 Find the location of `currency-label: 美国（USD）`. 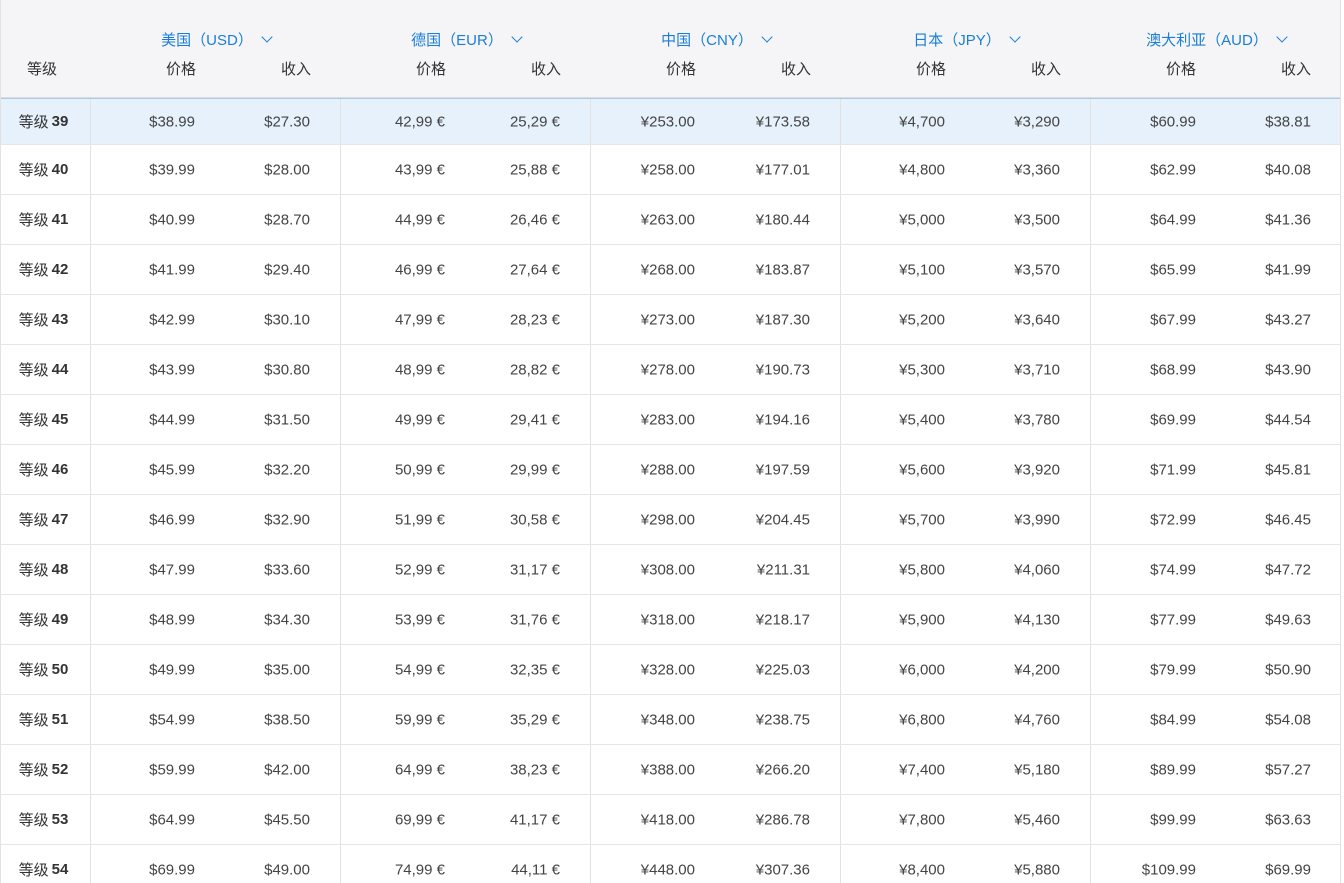

currency-label: 美国（USD） is located at coordinates (207, 40).